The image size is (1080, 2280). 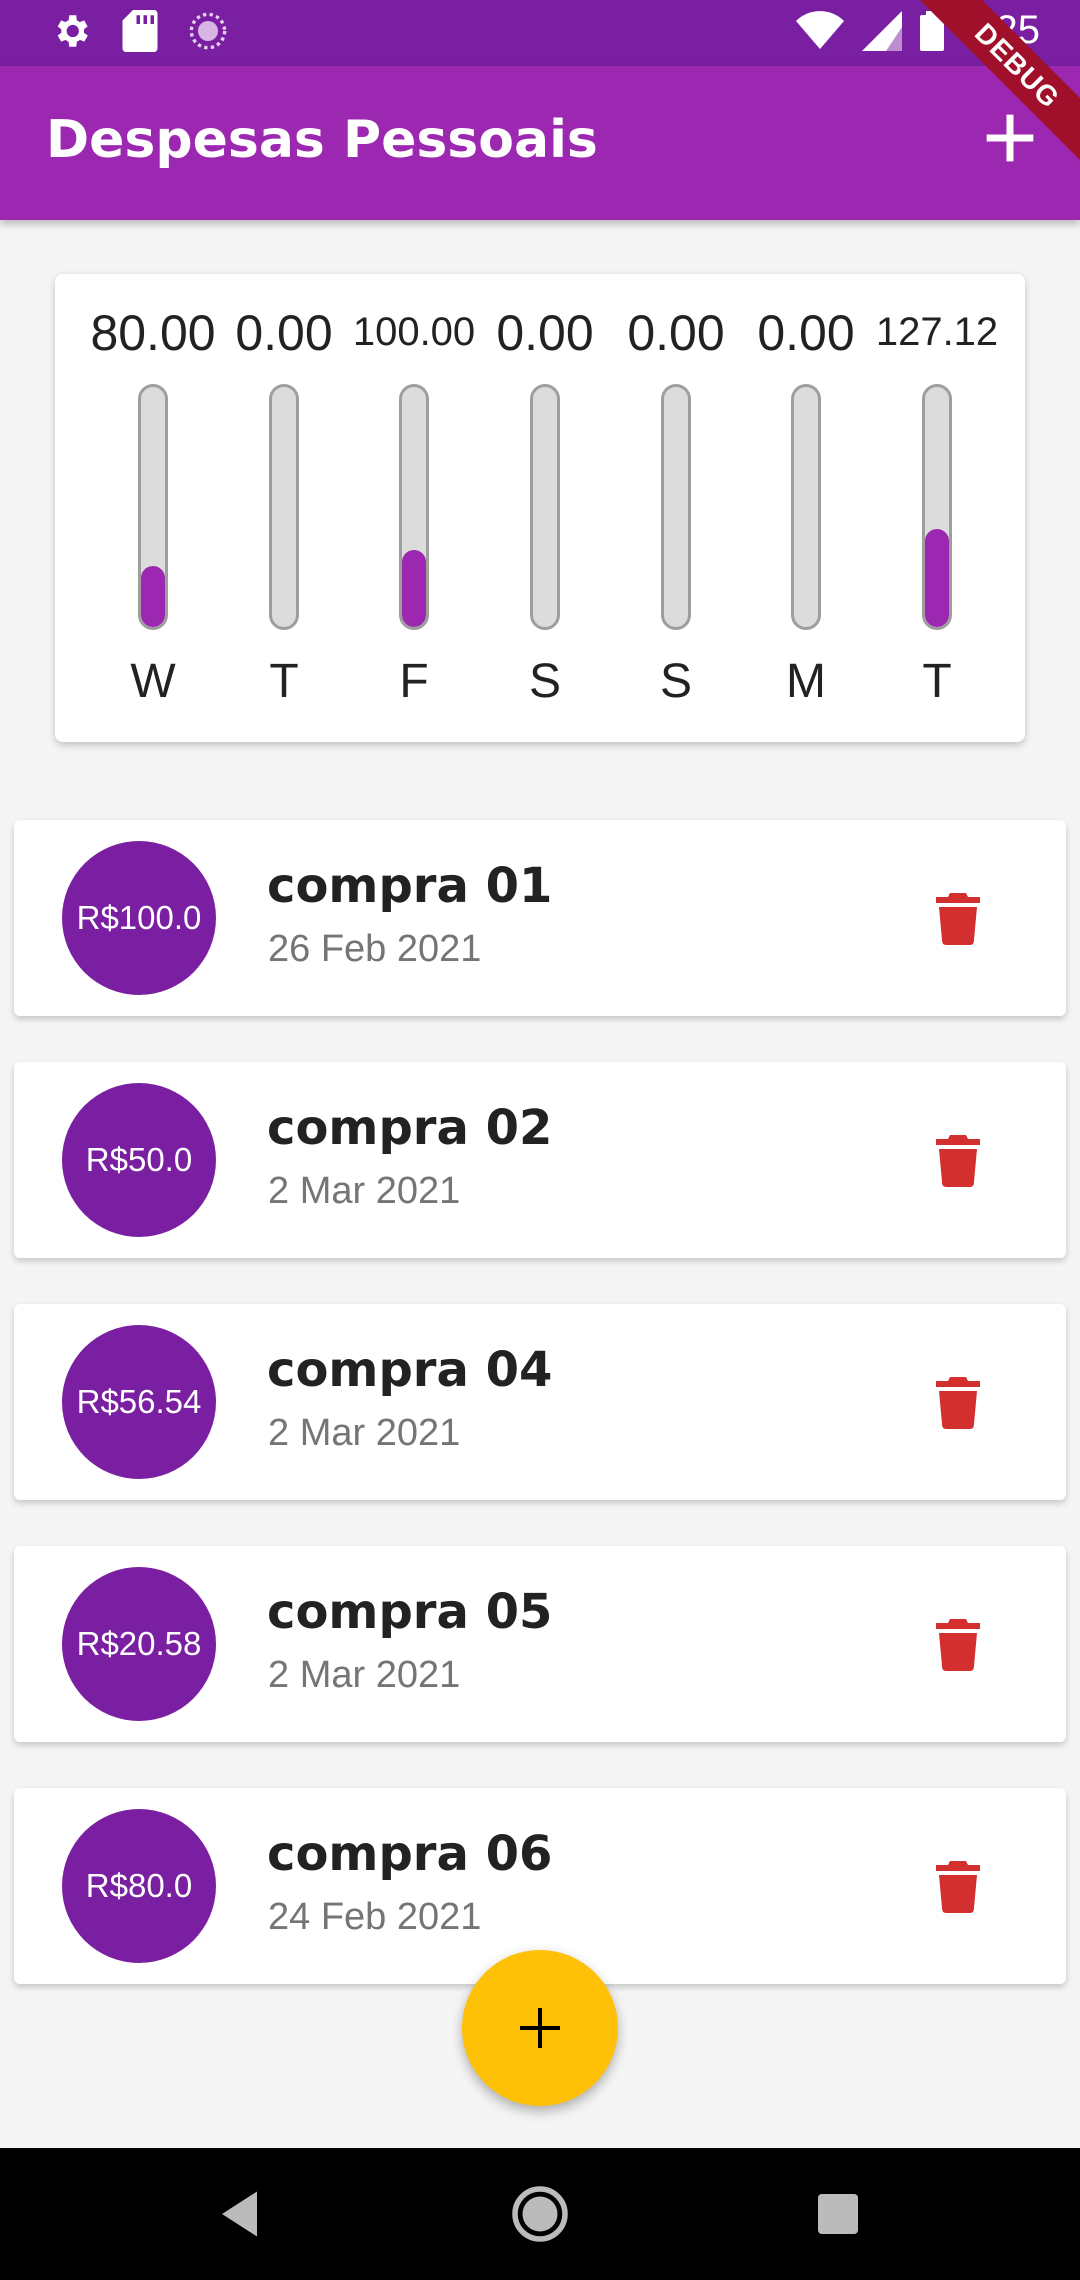 I want to click on transaction-amount: R$50.0, so click(x=139, y=1159).